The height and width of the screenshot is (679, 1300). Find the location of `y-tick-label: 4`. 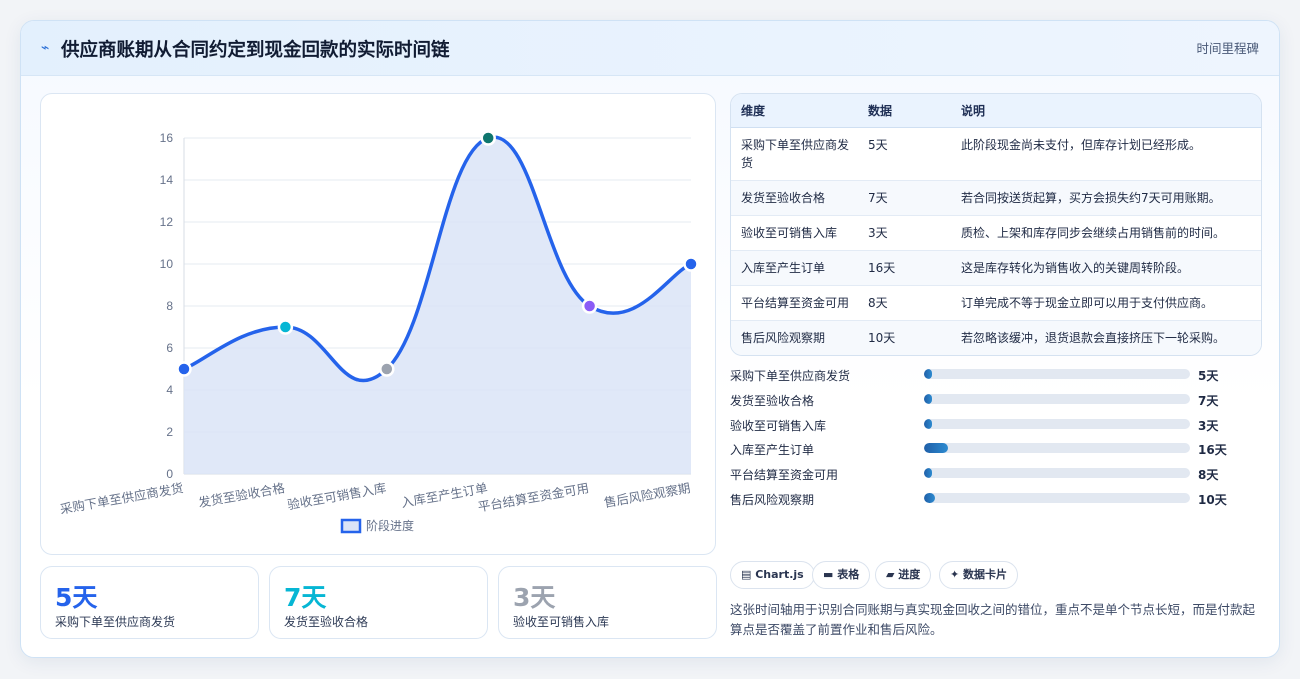

y-tick-label: 4 is located at coordinates (169, 390).